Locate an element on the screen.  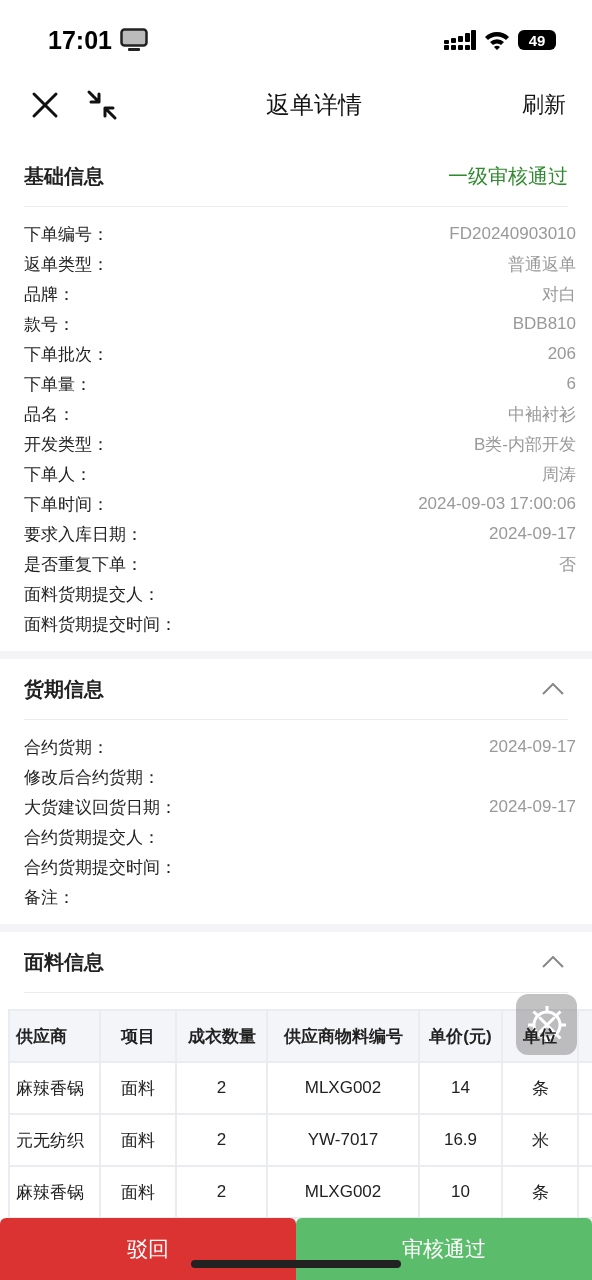
field-value: FD20240903010 is located at coordinates (512, 234).